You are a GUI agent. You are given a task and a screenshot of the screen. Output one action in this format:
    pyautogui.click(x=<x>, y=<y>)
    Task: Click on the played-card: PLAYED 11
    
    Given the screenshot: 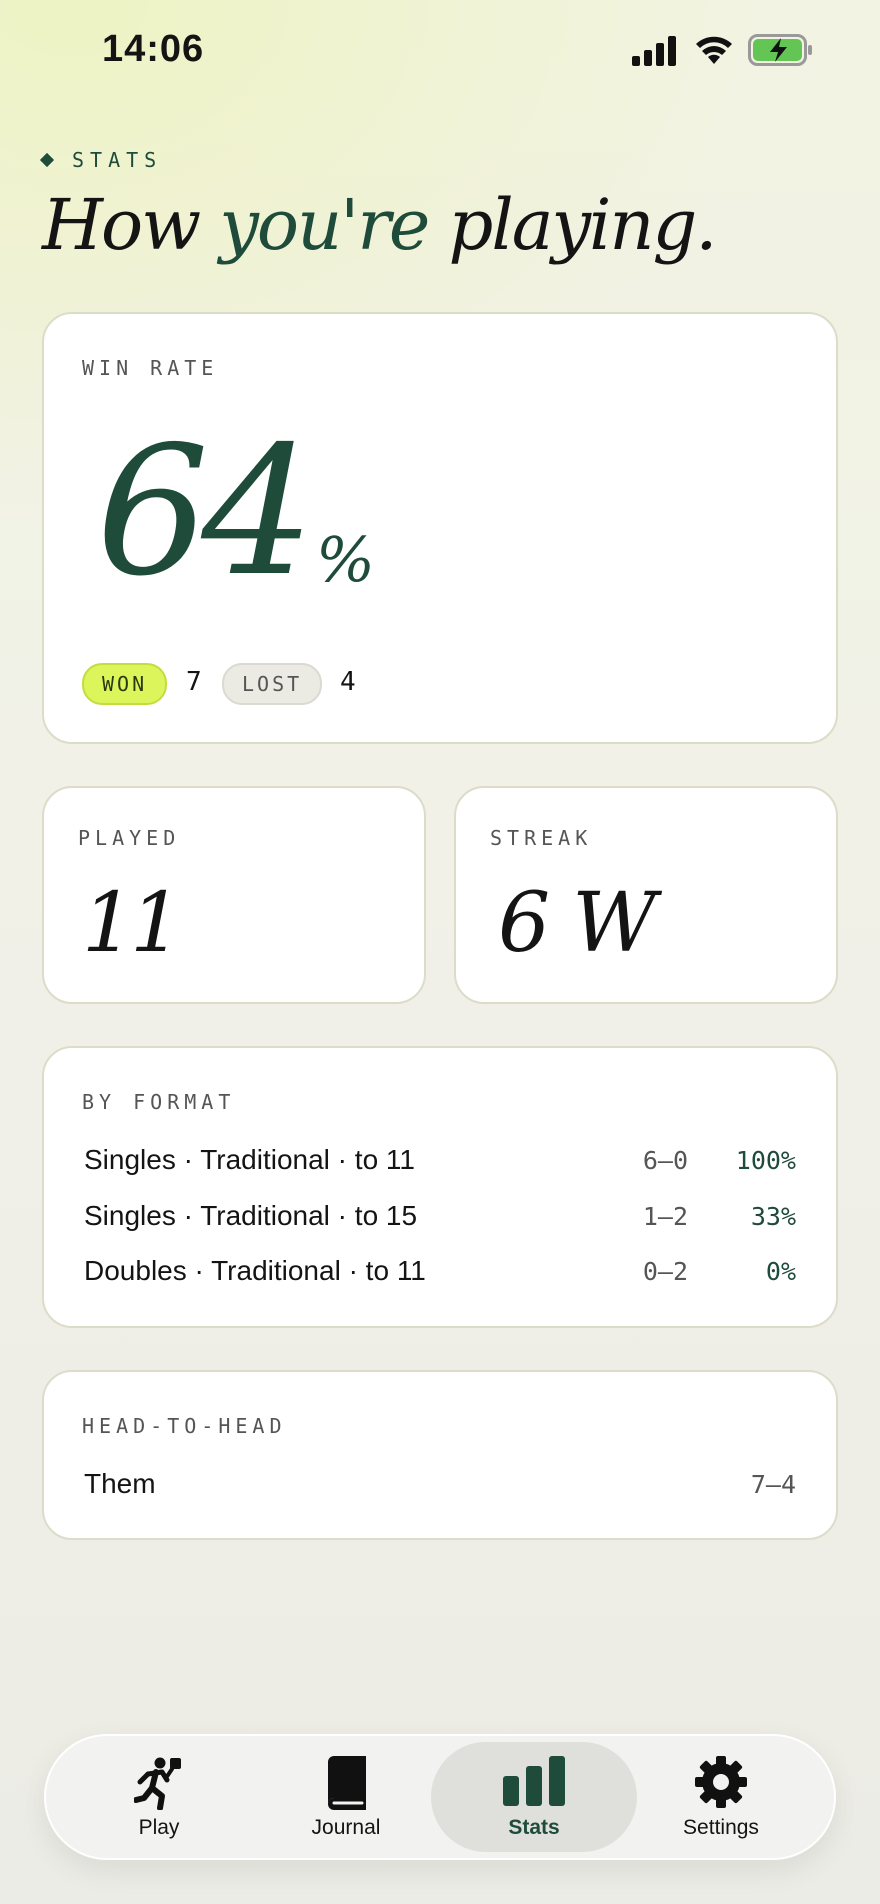 What is the action you would take?
    pyautogui.click(x=234, y=895)
    